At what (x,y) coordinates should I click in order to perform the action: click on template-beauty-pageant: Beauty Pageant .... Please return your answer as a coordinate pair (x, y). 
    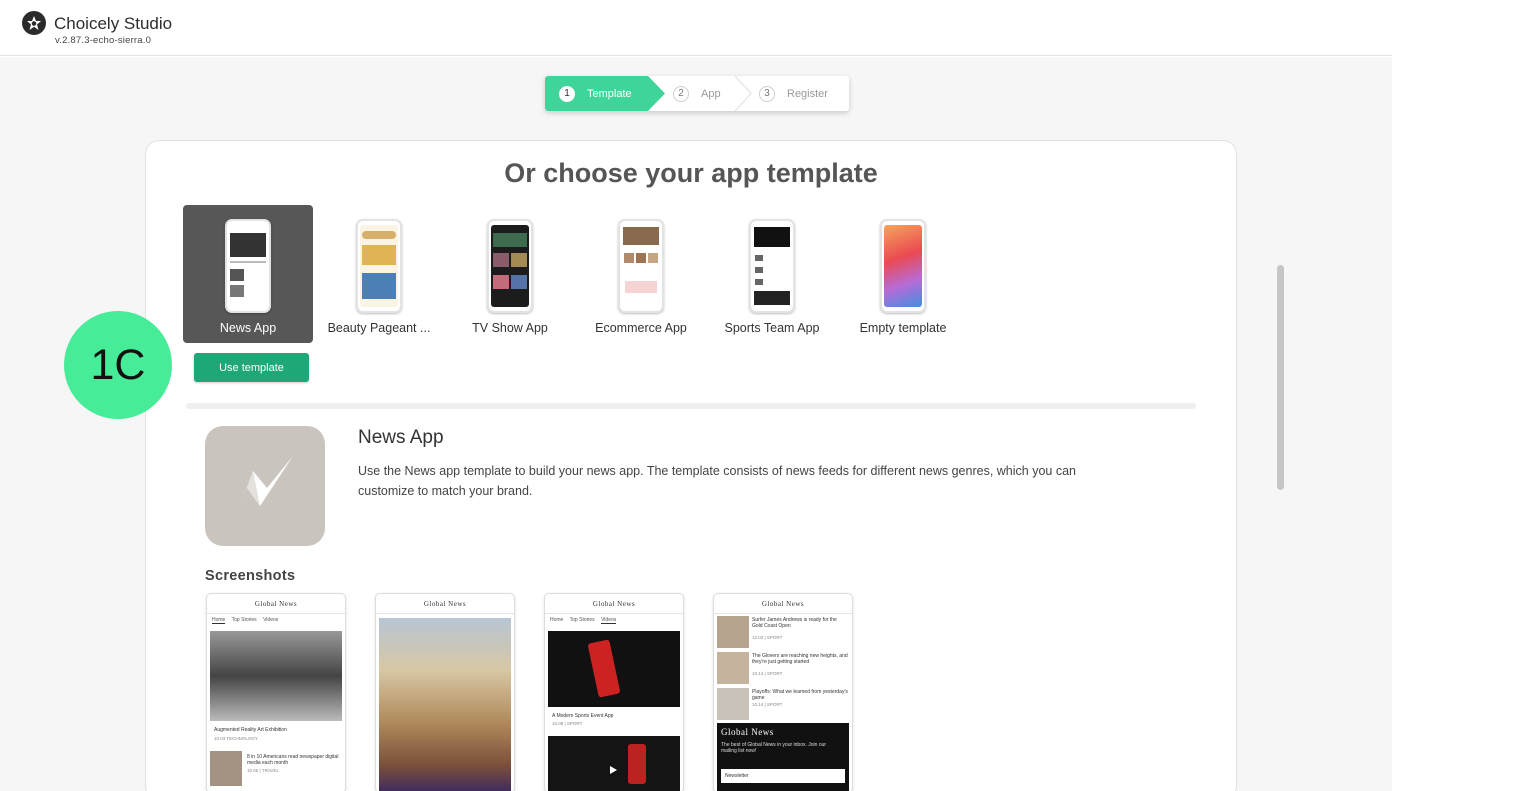
    Looking at the image, I should click on (379, 274).